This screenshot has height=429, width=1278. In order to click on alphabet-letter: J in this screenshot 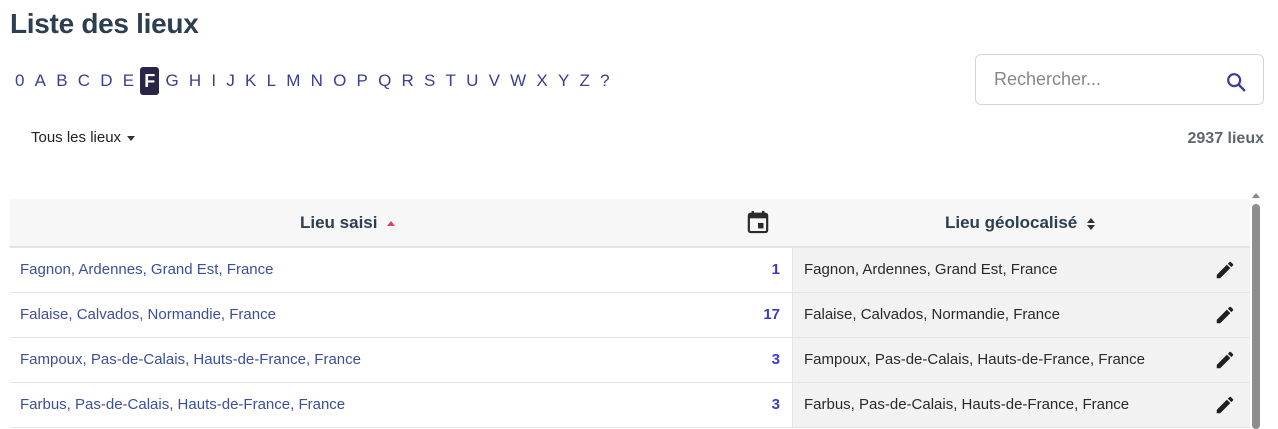, I will do `click(230, 81)`.